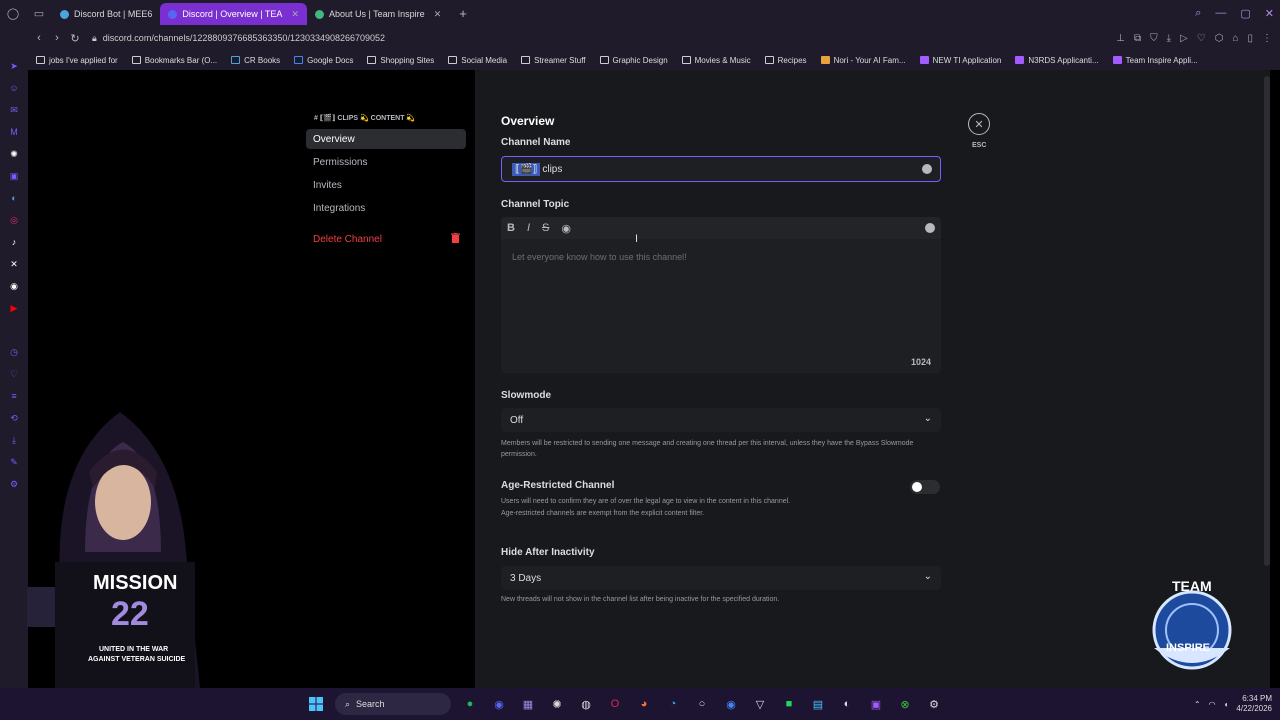 The height and width of the screenshot is (720, 1280). Describe the element at coordinates (75, 38) in the screenshot. I see `reload-icon: ↻` at that location.